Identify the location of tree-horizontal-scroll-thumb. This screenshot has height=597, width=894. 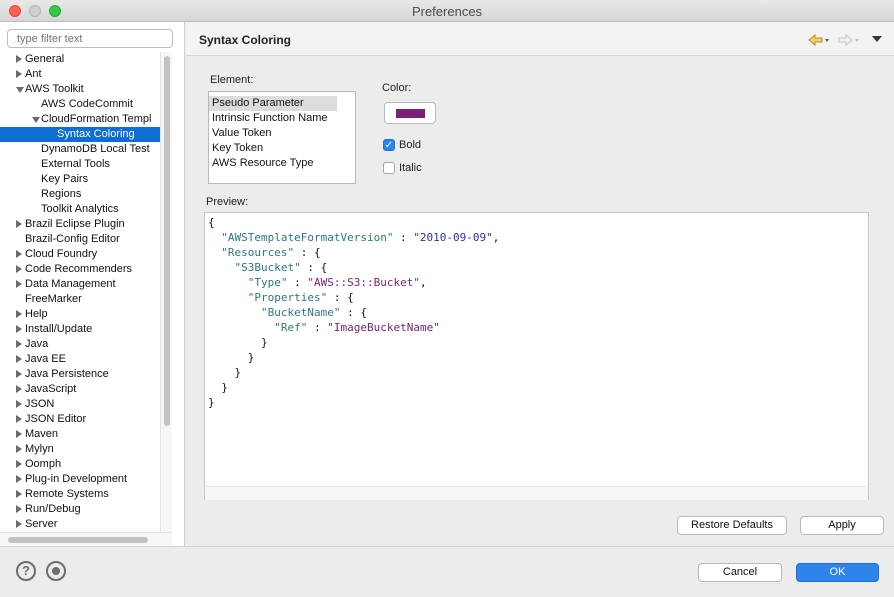
(78, 540).